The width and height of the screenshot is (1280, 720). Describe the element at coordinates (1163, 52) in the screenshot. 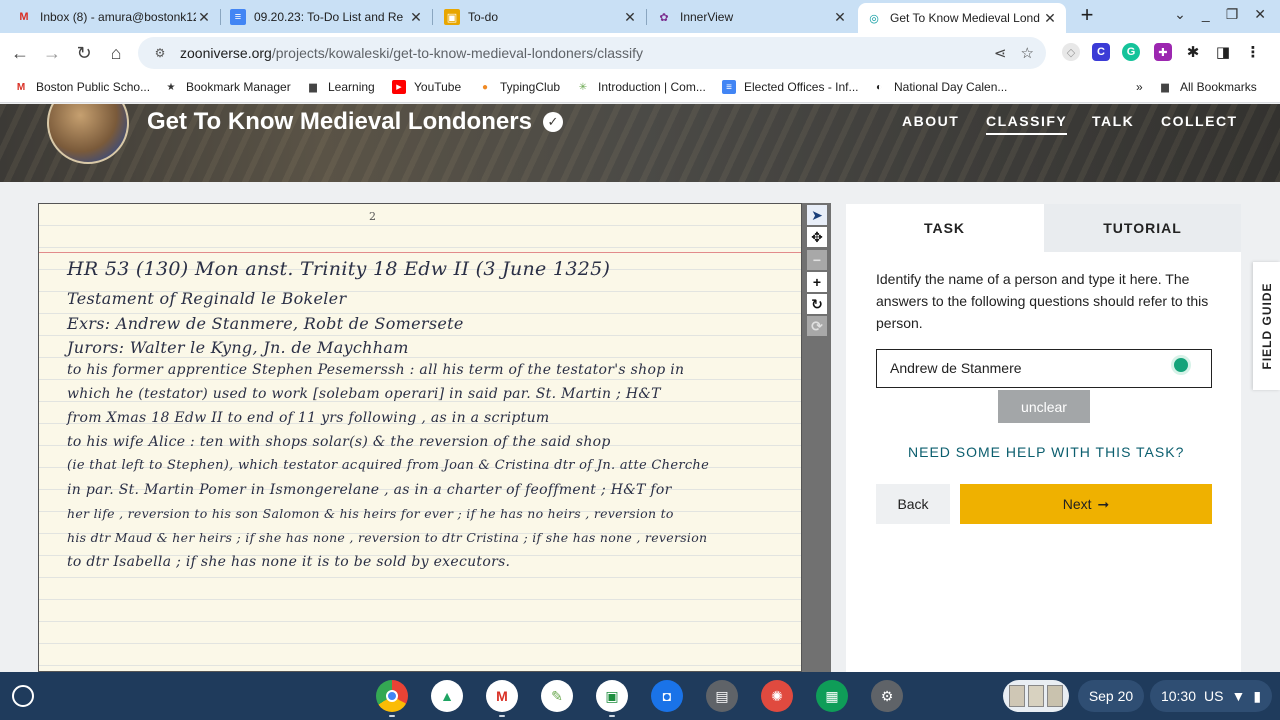

I see `extension-mx-icon: ✚` at that location.